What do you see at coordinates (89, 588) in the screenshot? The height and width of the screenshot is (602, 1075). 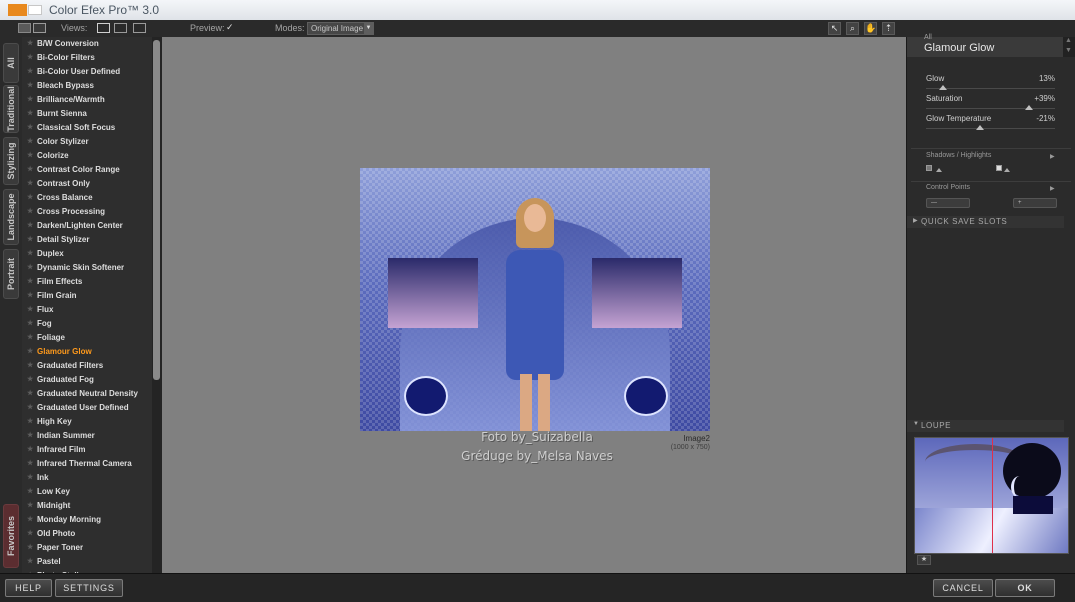 I see `settings-button: SETTINGS` at bounding box center [89, 588].